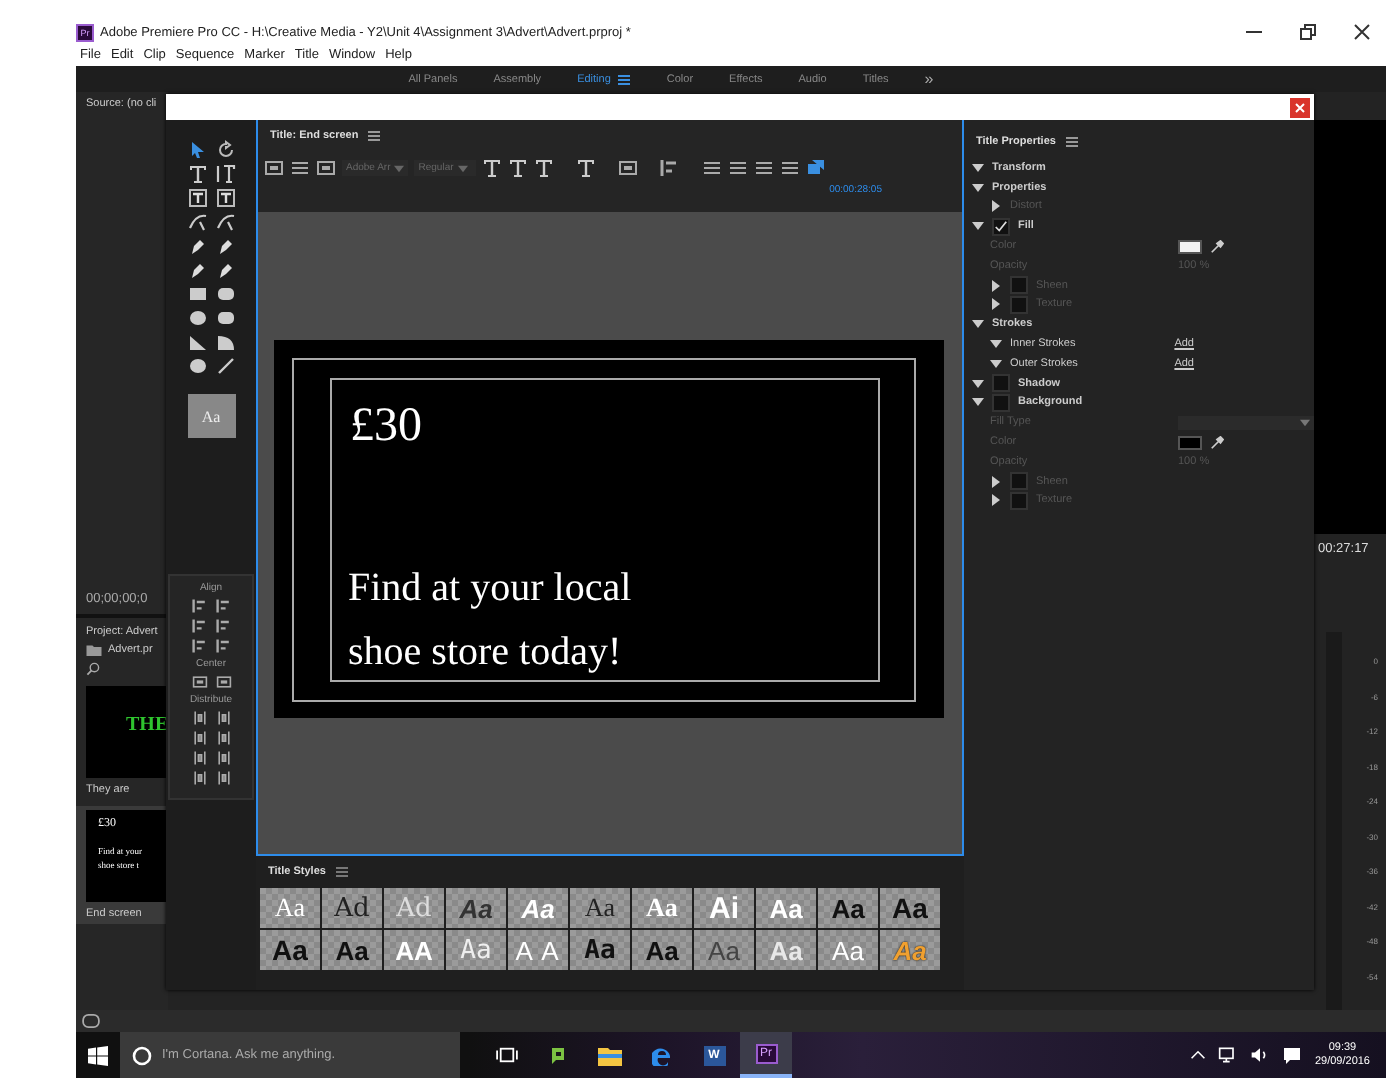  I want to click on path-tool-icon, so click(197, 222).